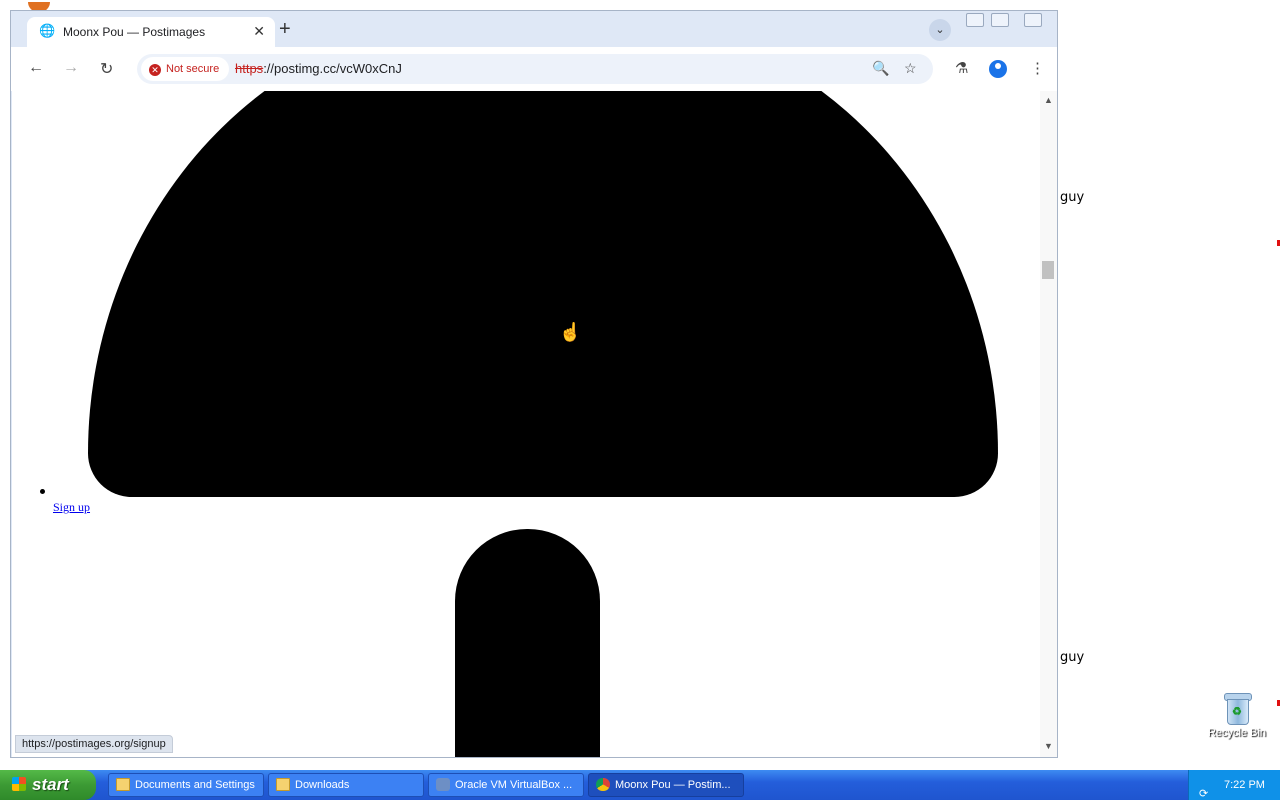 This screenshot has height=800, width=1280. What do you see at coordinates (1048, 424) in the screenshot?
I see `vertical-scrollbar: ▲ ▼` at bounding box center [1048, 424].